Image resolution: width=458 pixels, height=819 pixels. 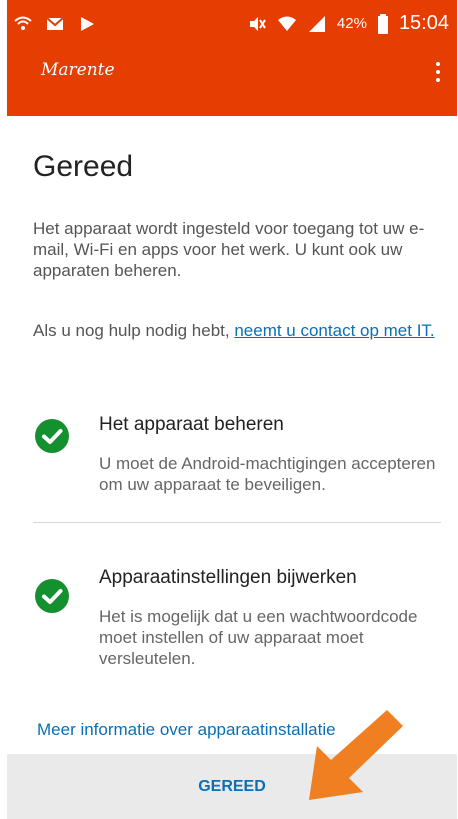 What do you see at coordinates (83, 166) in the screenshot?
I see `page-title: Gereed` at bounding box center [83, 166].